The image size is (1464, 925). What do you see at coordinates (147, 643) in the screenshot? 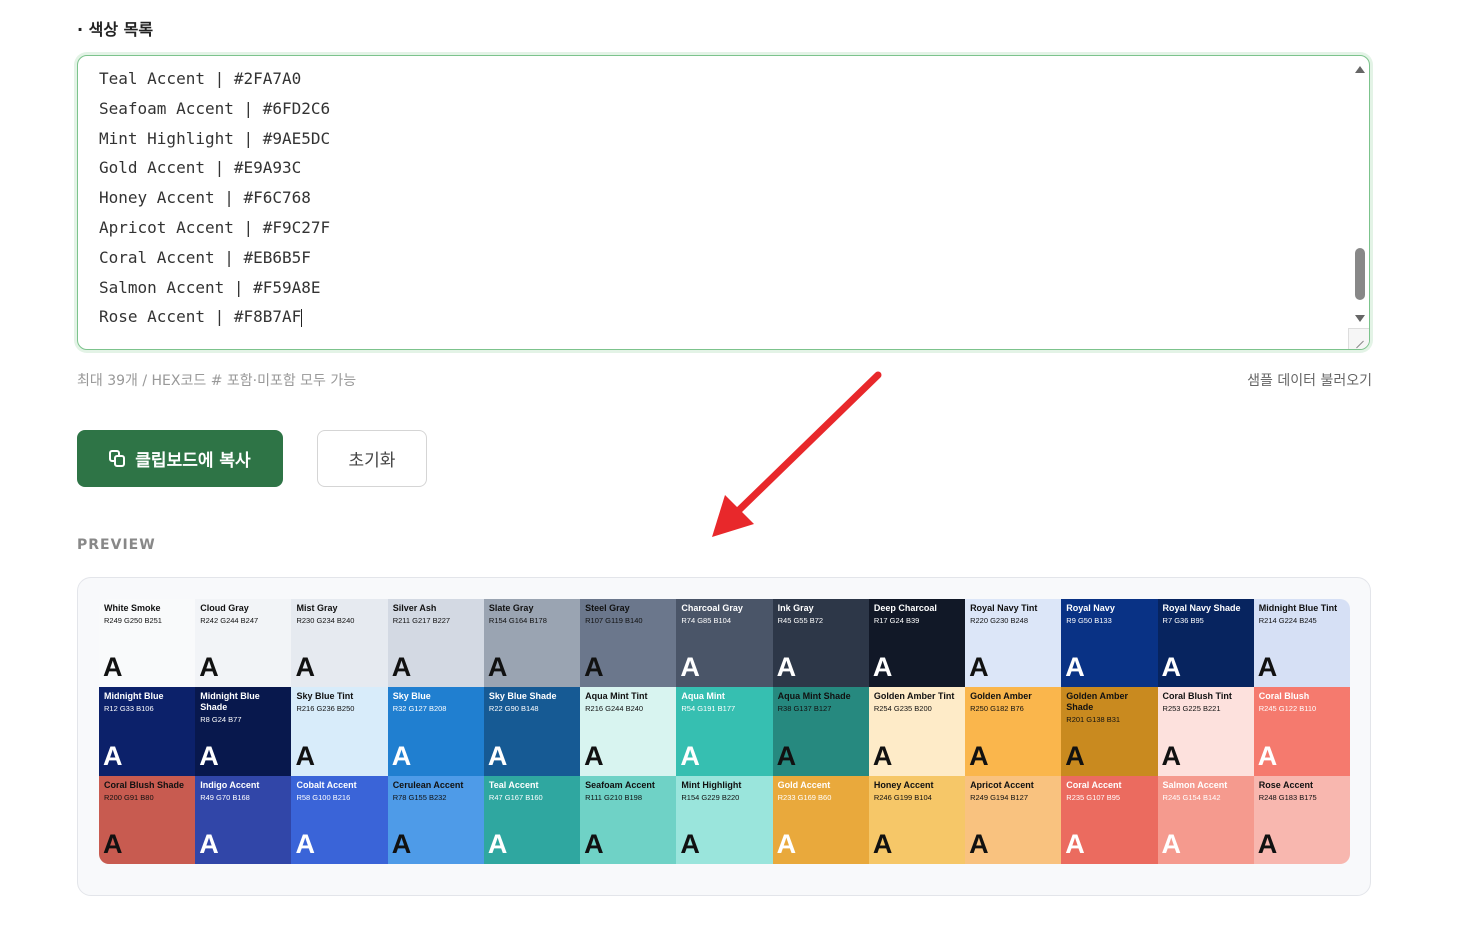
I see `color-swatch: White Smoke R249 G250 B251 A` at bounding box center [147, 643].